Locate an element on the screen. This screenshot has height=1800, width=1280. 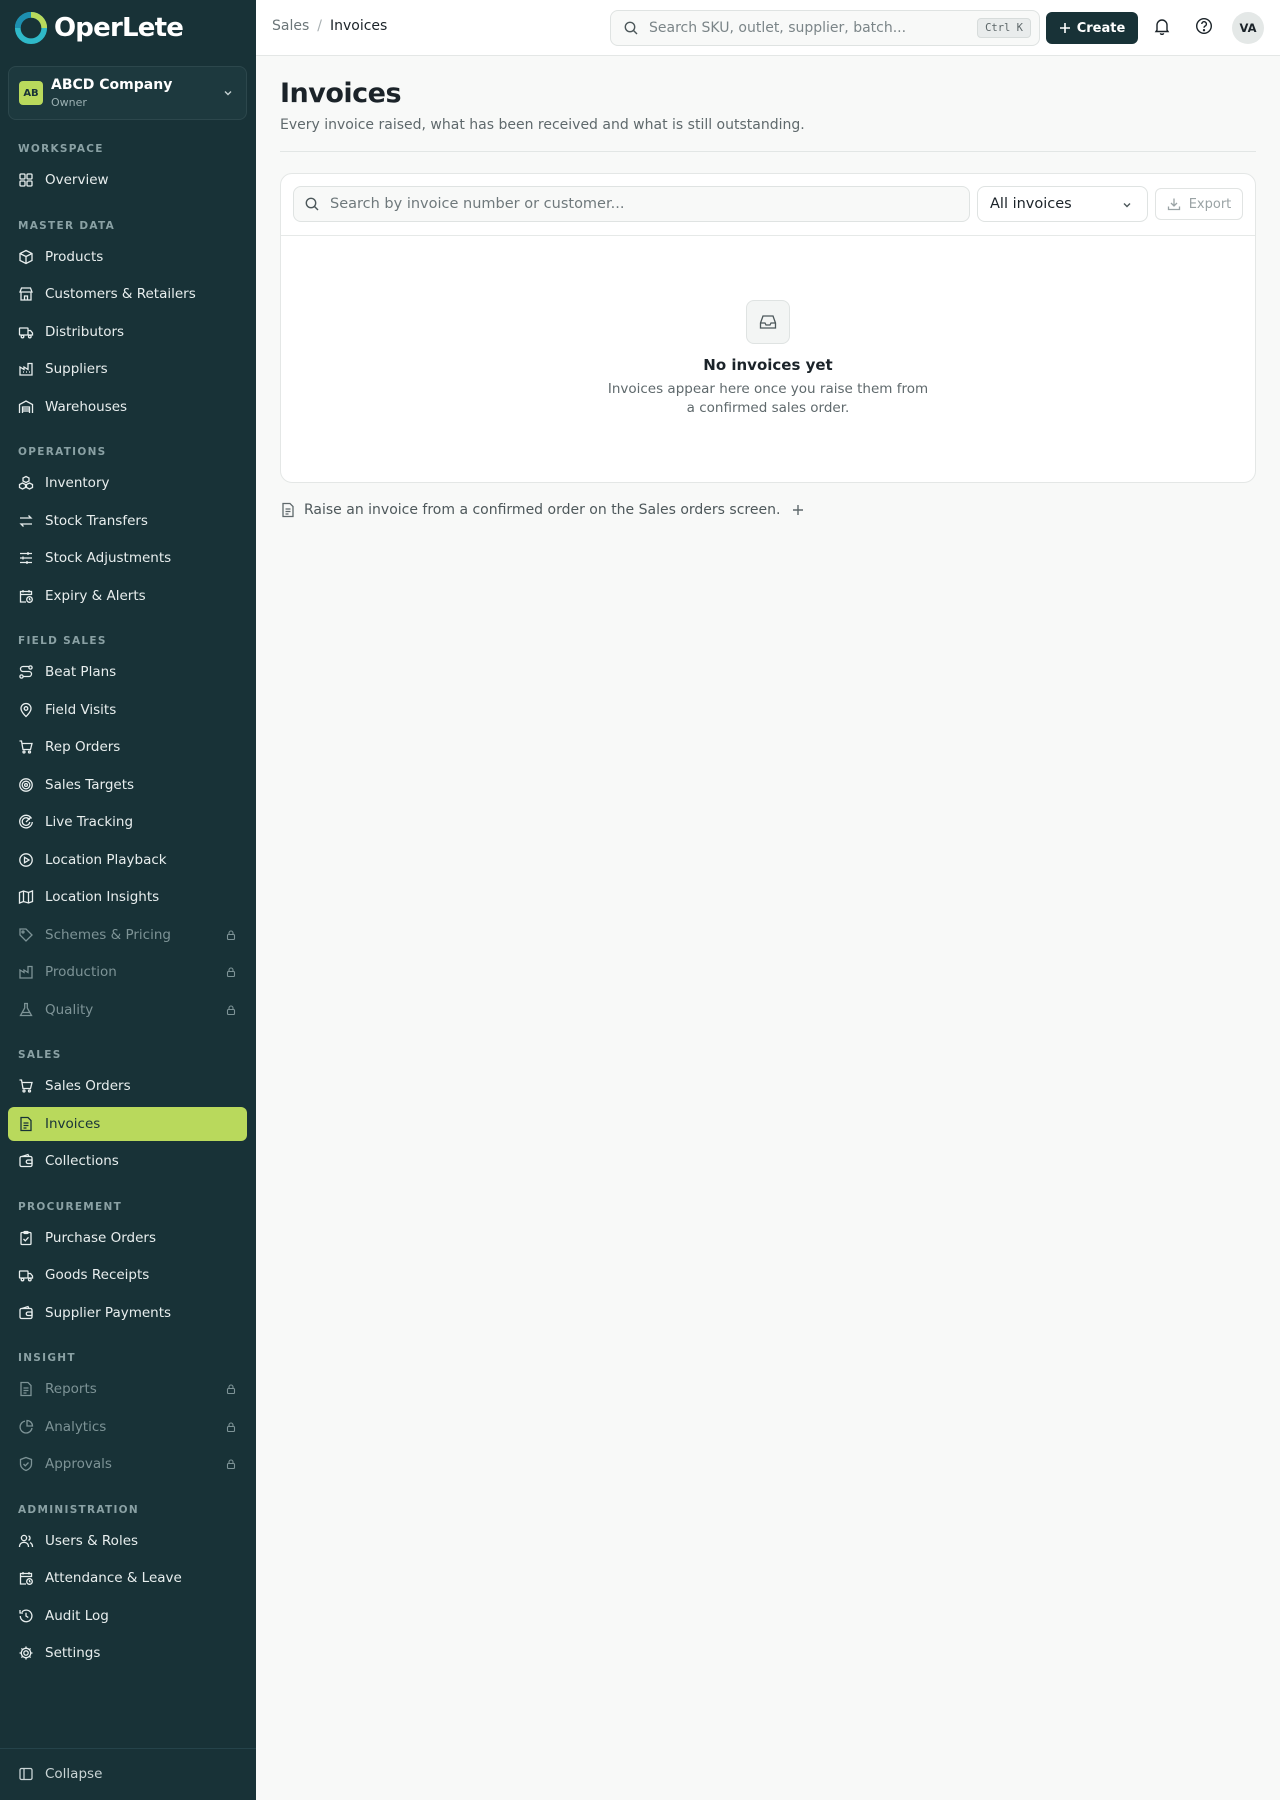
sidebar-item-inventory: Inventory is located at coordinates (127, 483).